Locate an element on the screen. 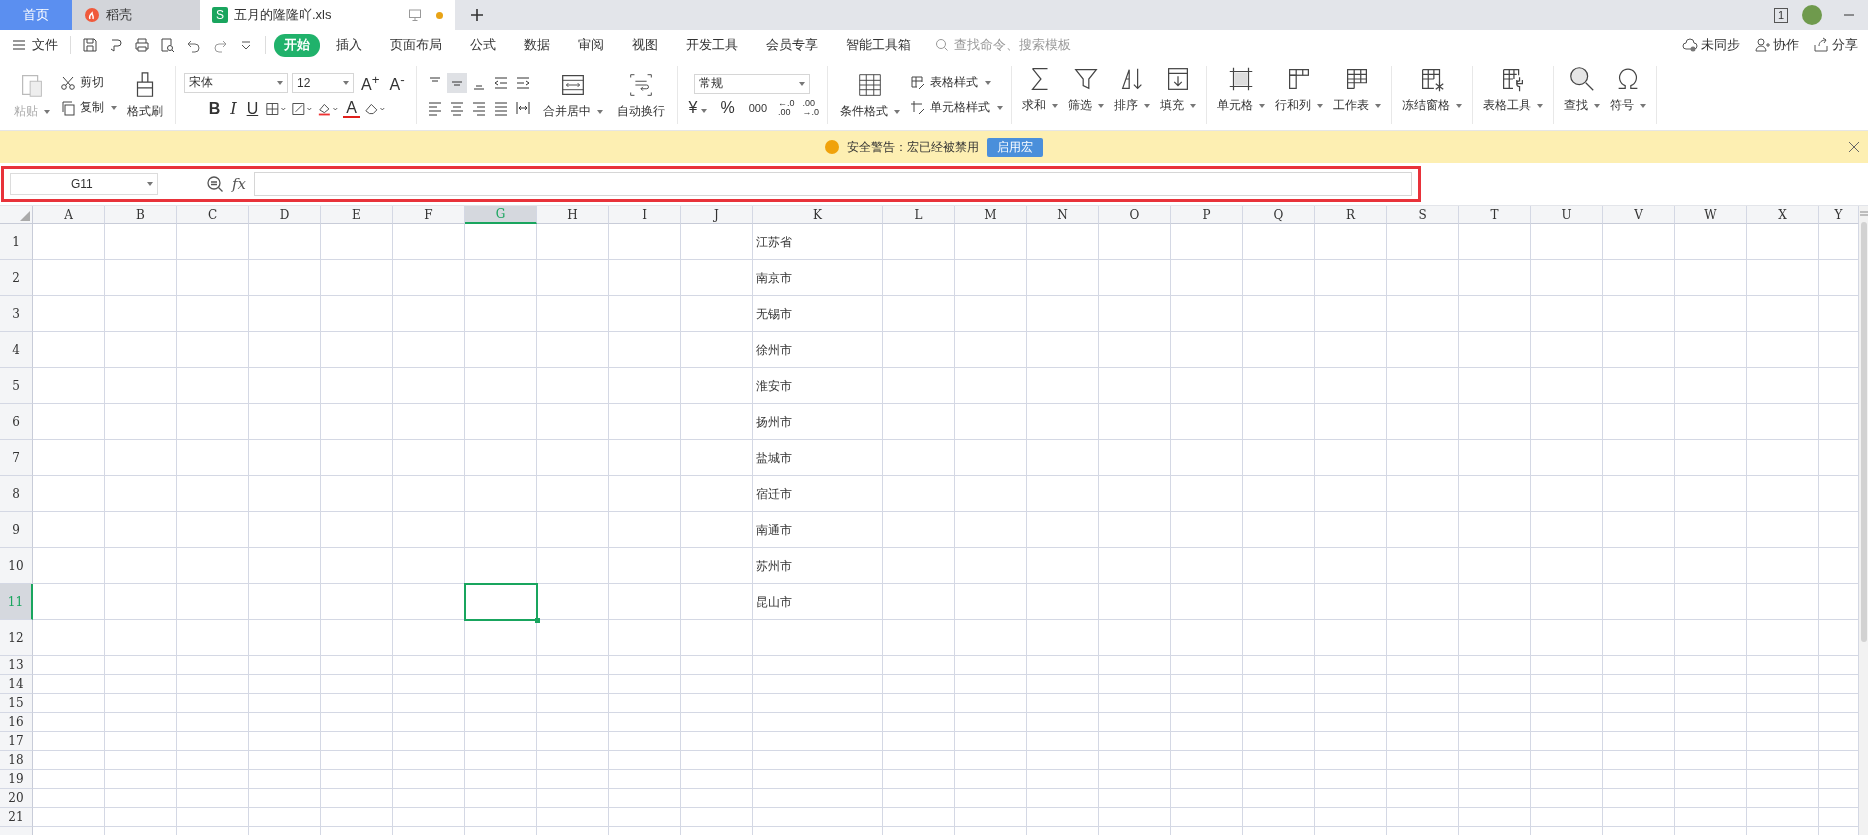 The height and width of the screenshot is (835, 1868). toolbar-action: 协作 is located at coordinates (1776, 45).